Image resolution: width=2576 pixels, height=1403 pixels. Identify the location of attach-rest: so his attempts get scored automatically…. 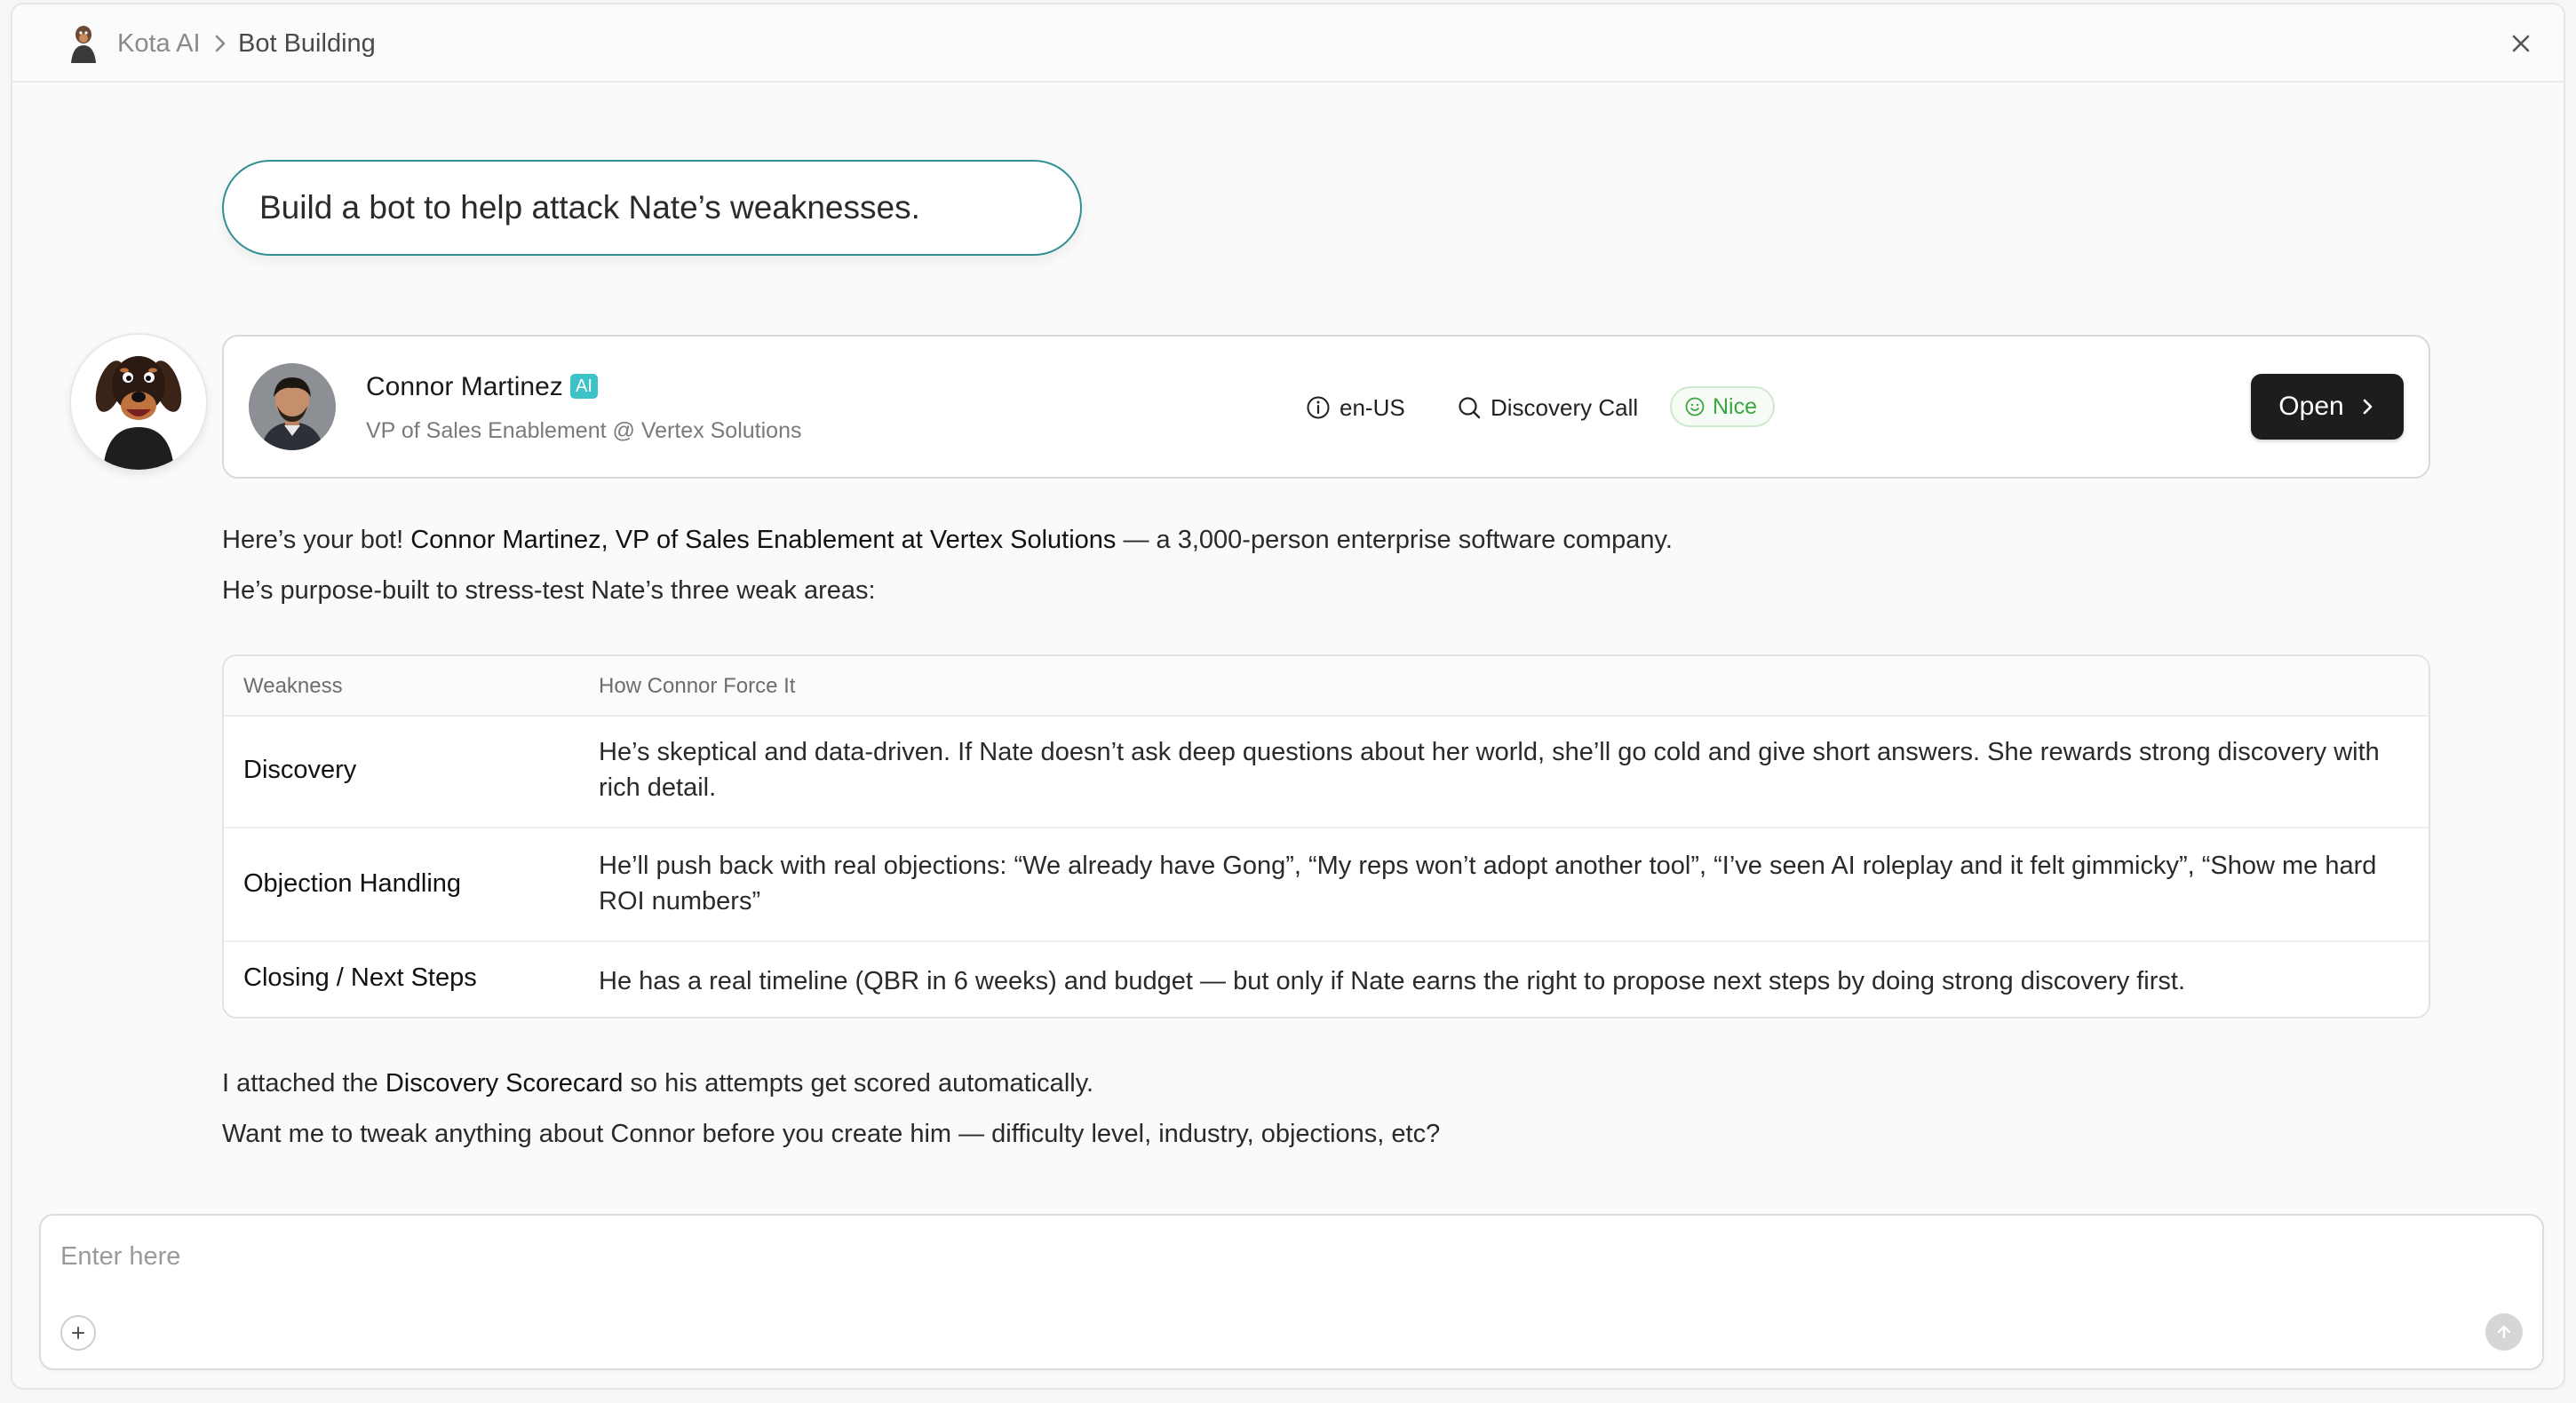
(858, 1083).